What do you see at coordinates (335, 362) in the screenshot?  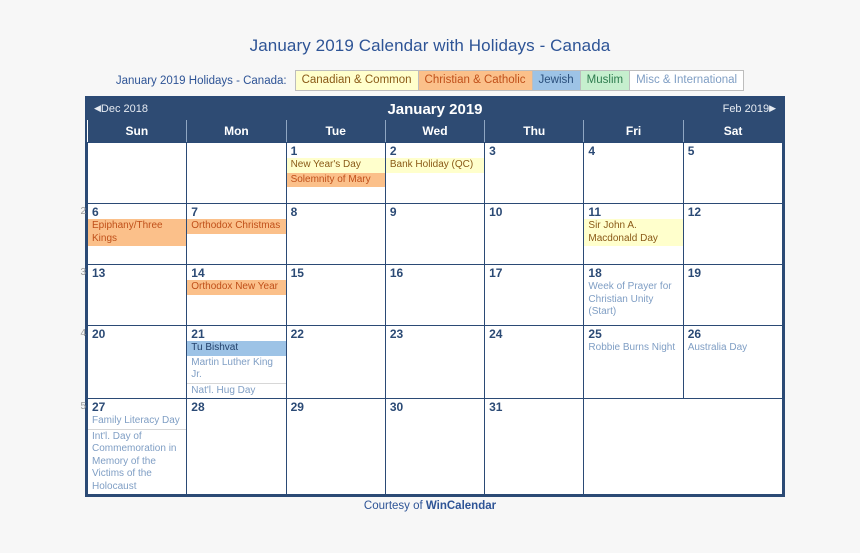 I see `calendar-day-cell: 22` at bounding box center [335, 362].